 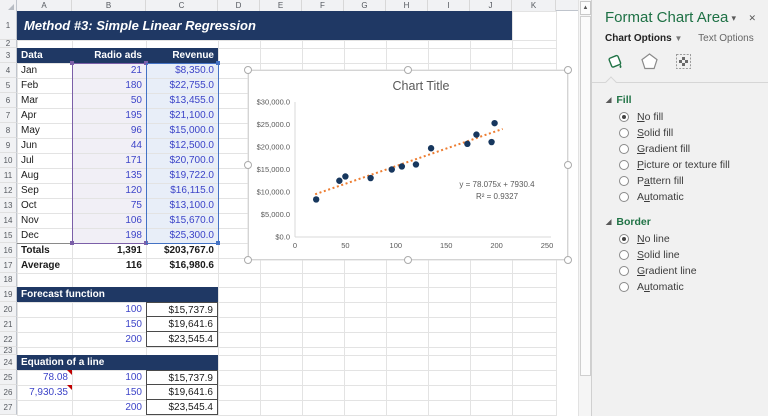 I want to click on effects-pentagon-icon, so click(x=649, y=64).